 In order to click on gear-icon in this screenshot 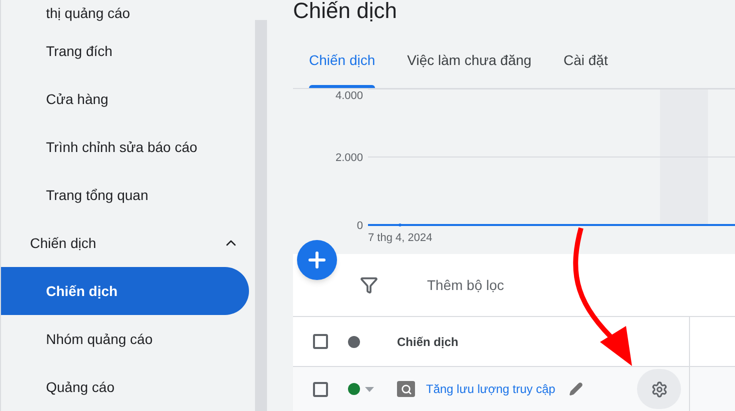, I will do `click(659, 389)`.